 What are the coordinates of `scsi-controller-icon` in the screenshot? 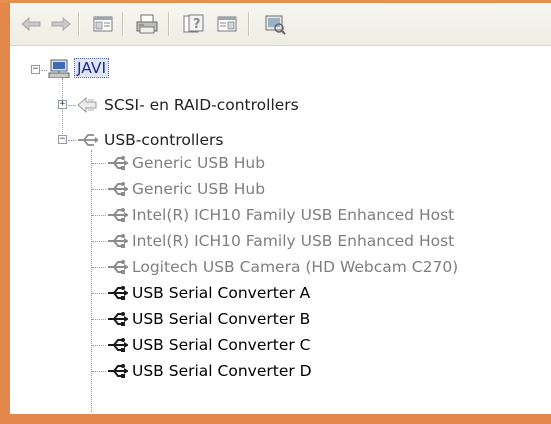 It's located at (87, 105).